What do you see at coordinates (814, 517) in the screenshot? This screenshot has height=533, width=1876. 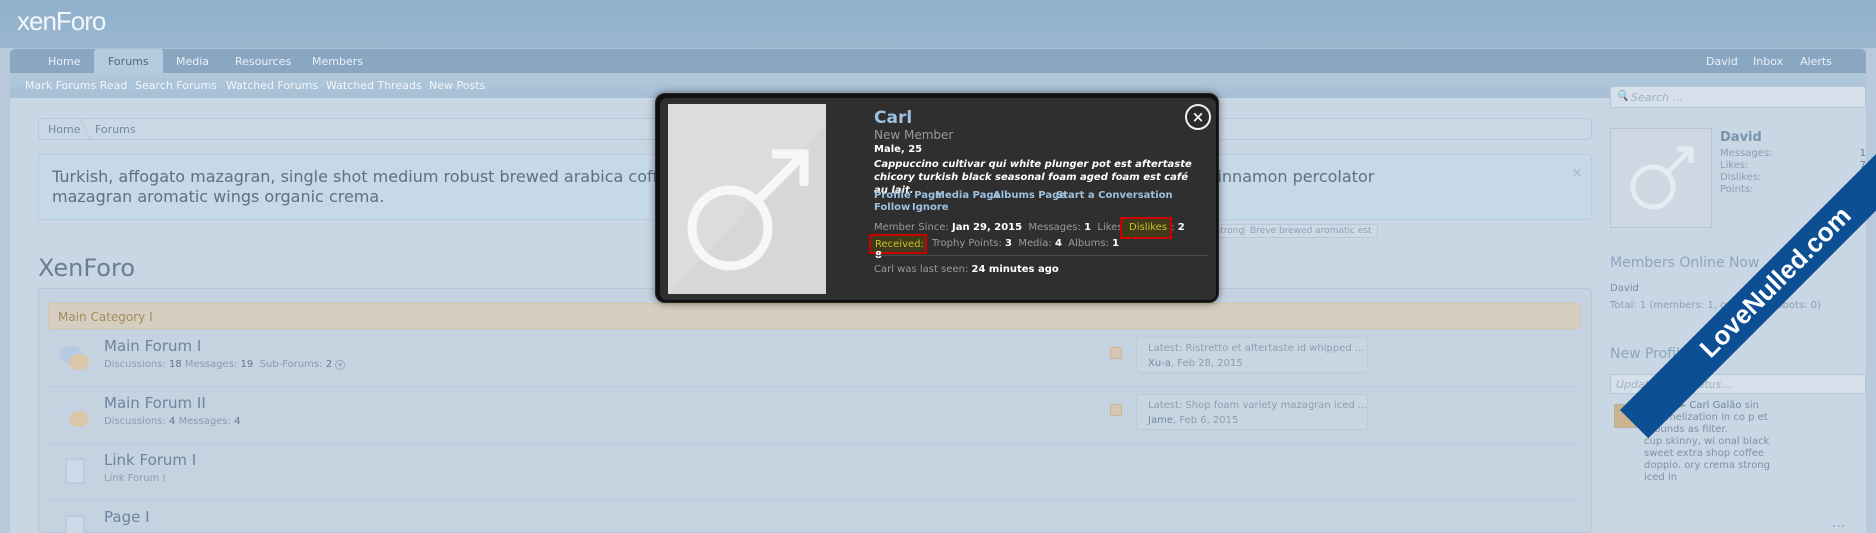 I see `forum-row: Page I` at bounding box center [814, 517].